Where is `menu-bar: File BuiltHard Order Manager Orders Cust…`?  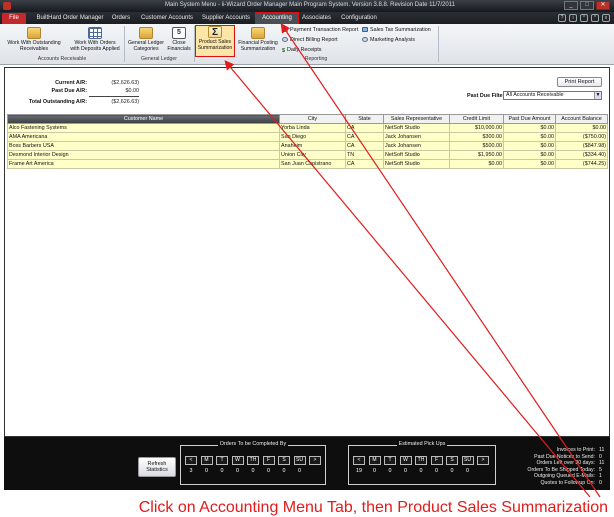 menu-bar: File BuiltHard Order Manager Orders Cust… is located at coordinates (307, 18).